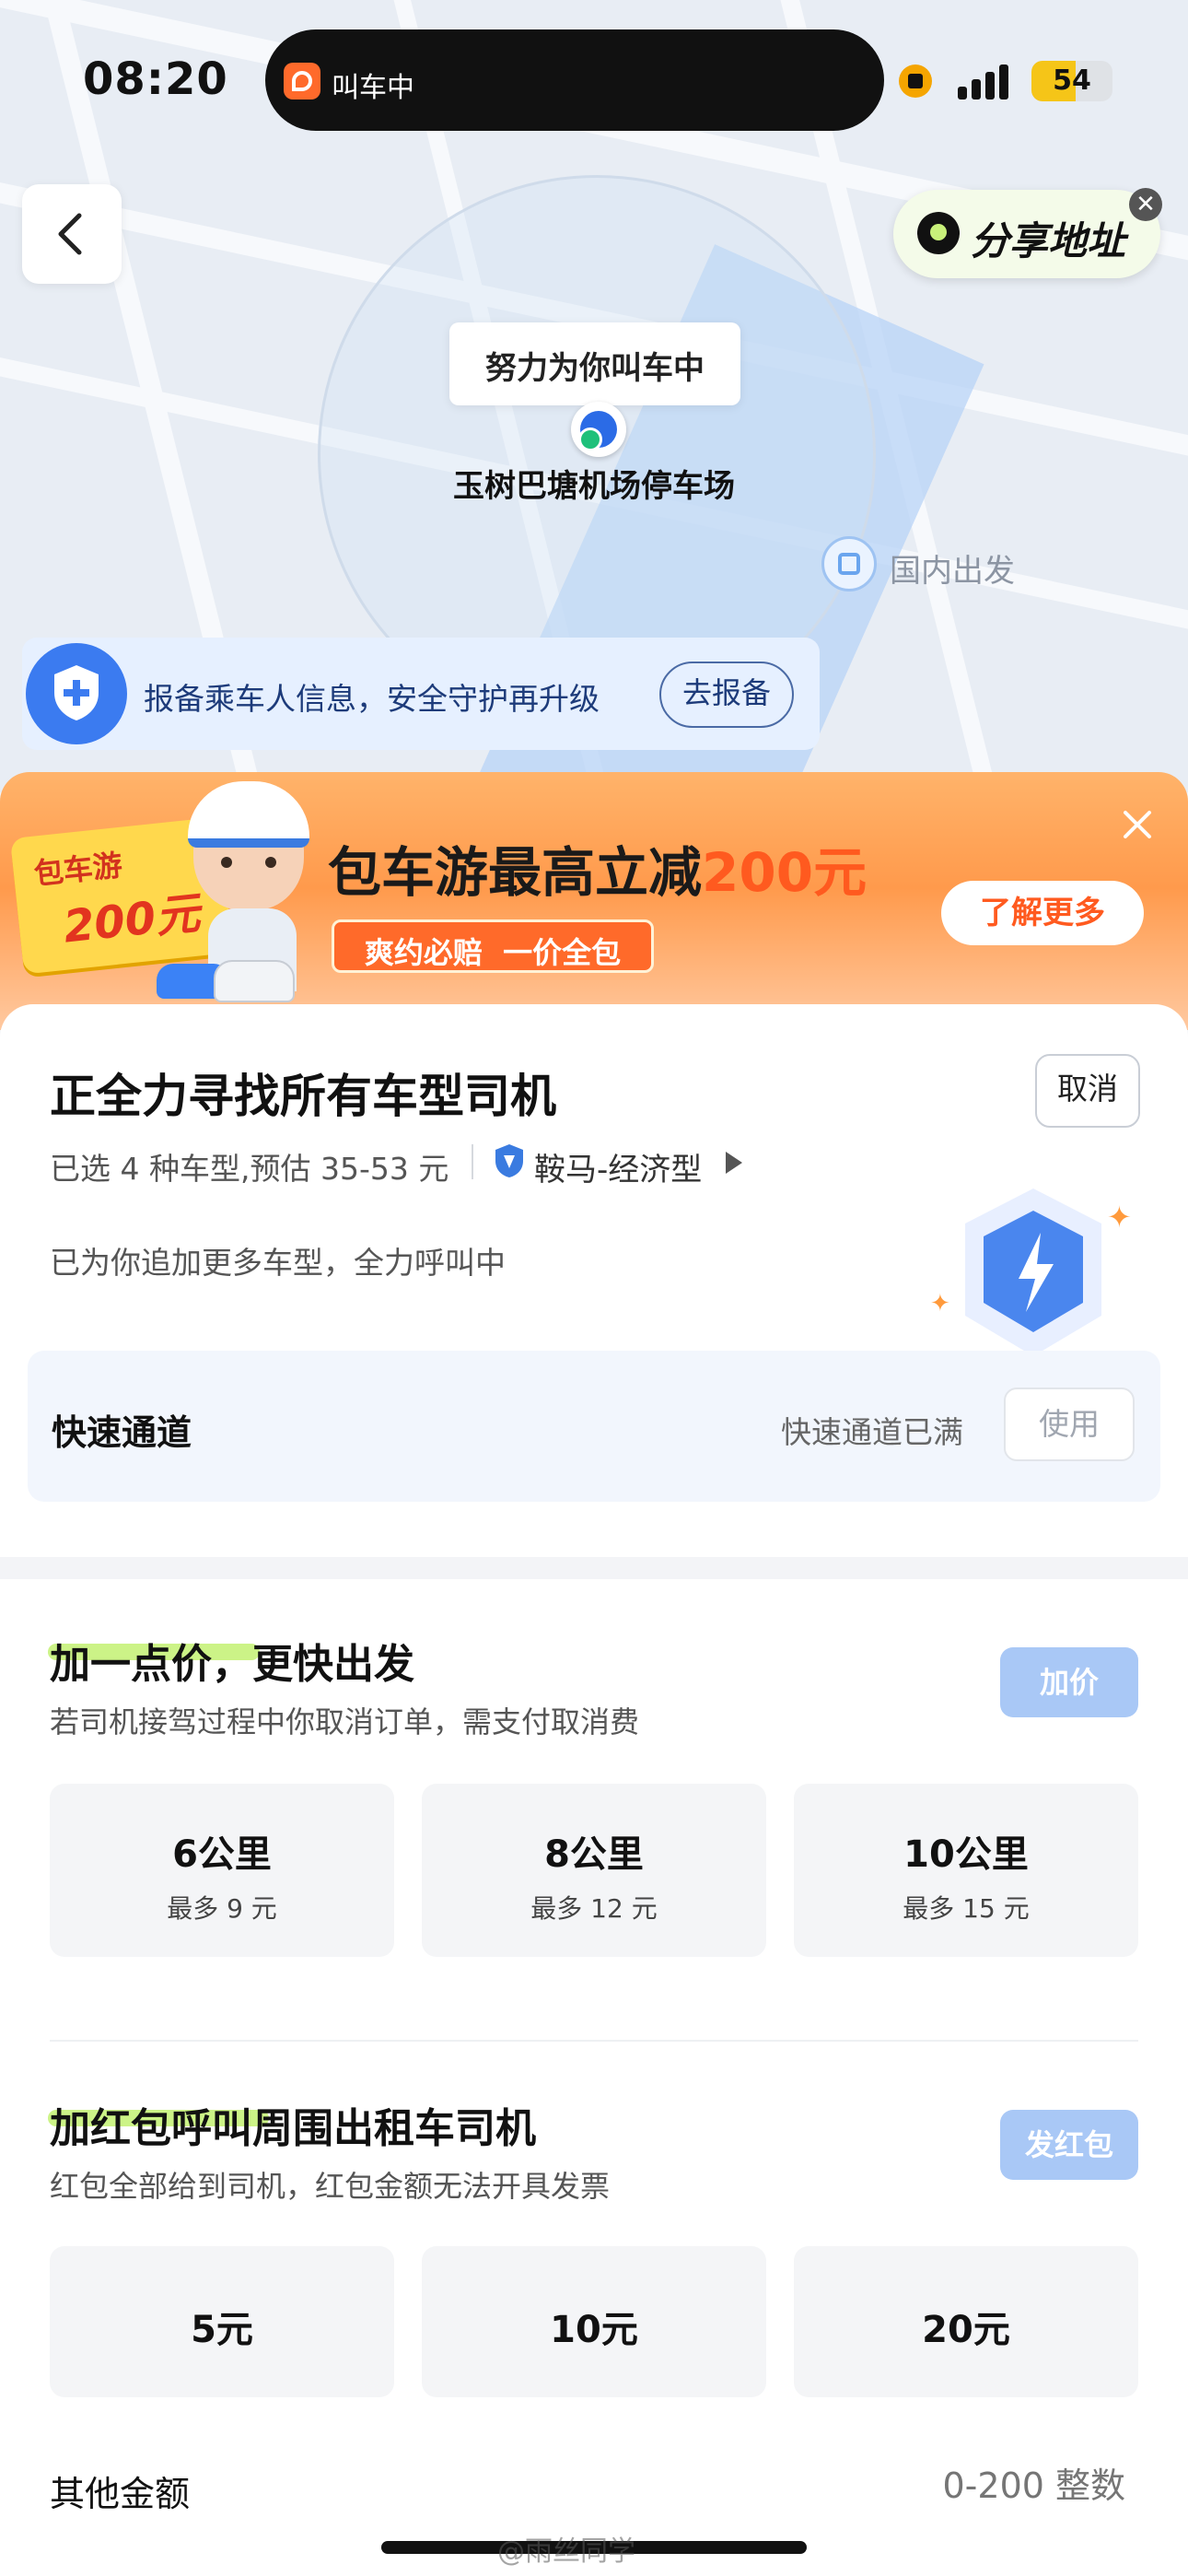  What do you see at coordinates (872, 1432) in the screenshot?
I see `fast-lane-status: 快速通道已满` at bounding box center [872, 1432].